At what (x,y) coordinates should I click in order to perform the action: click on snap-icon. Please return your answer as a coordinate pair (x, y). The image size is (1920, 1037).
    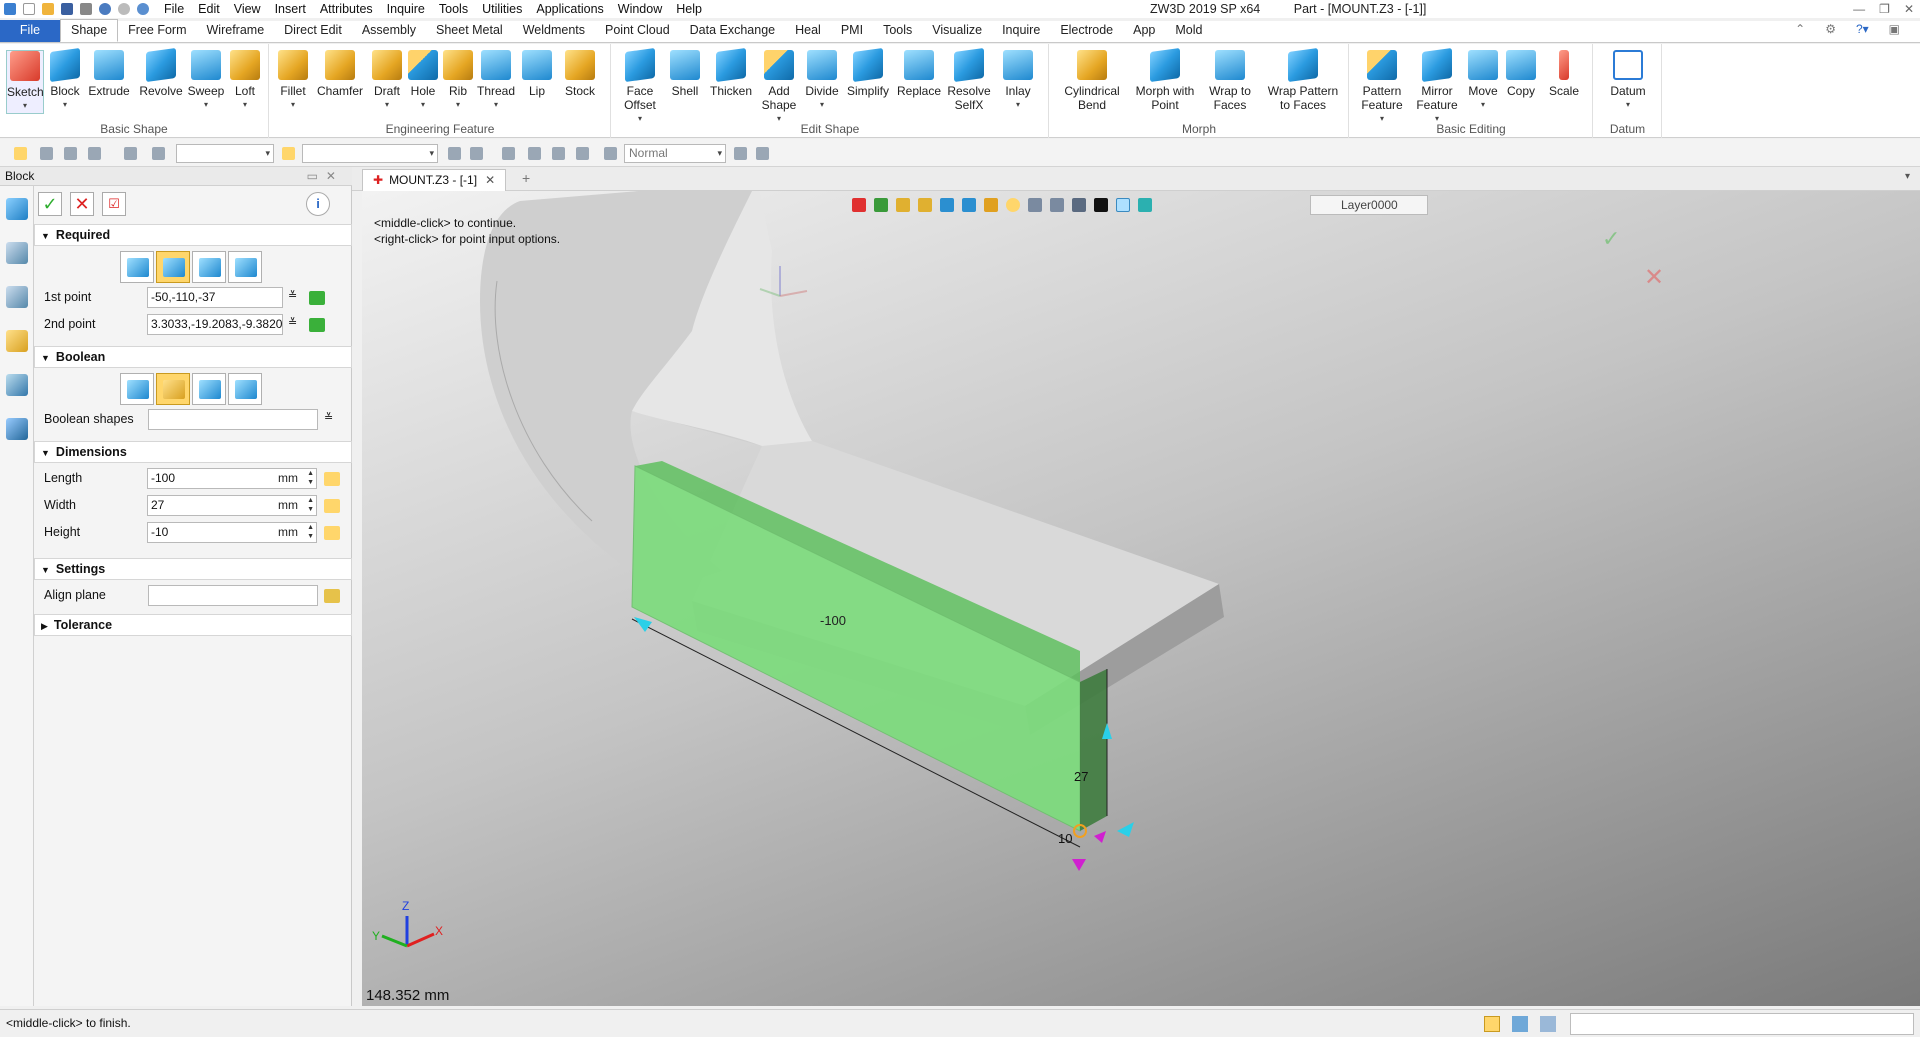
    Looking at the image, I should click on (46, 153).